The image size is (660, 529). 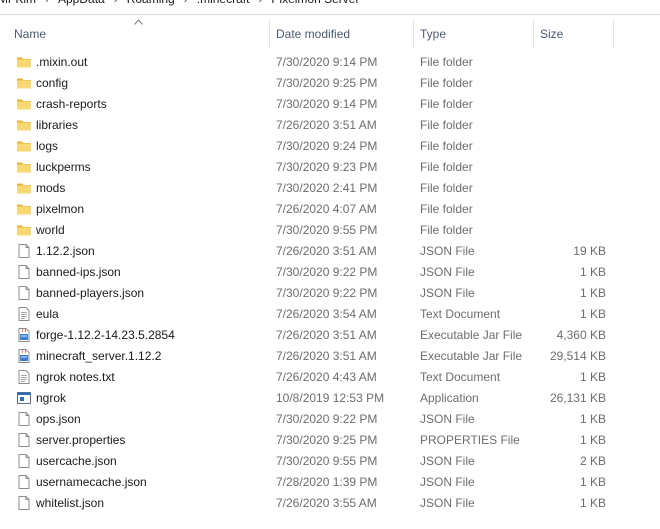 What do you see at coordinates (330, 146) in the screenshot?
I see `file-row: logs 7/30/2020 9:24 PM File folder` at bounding box center [330, 146].